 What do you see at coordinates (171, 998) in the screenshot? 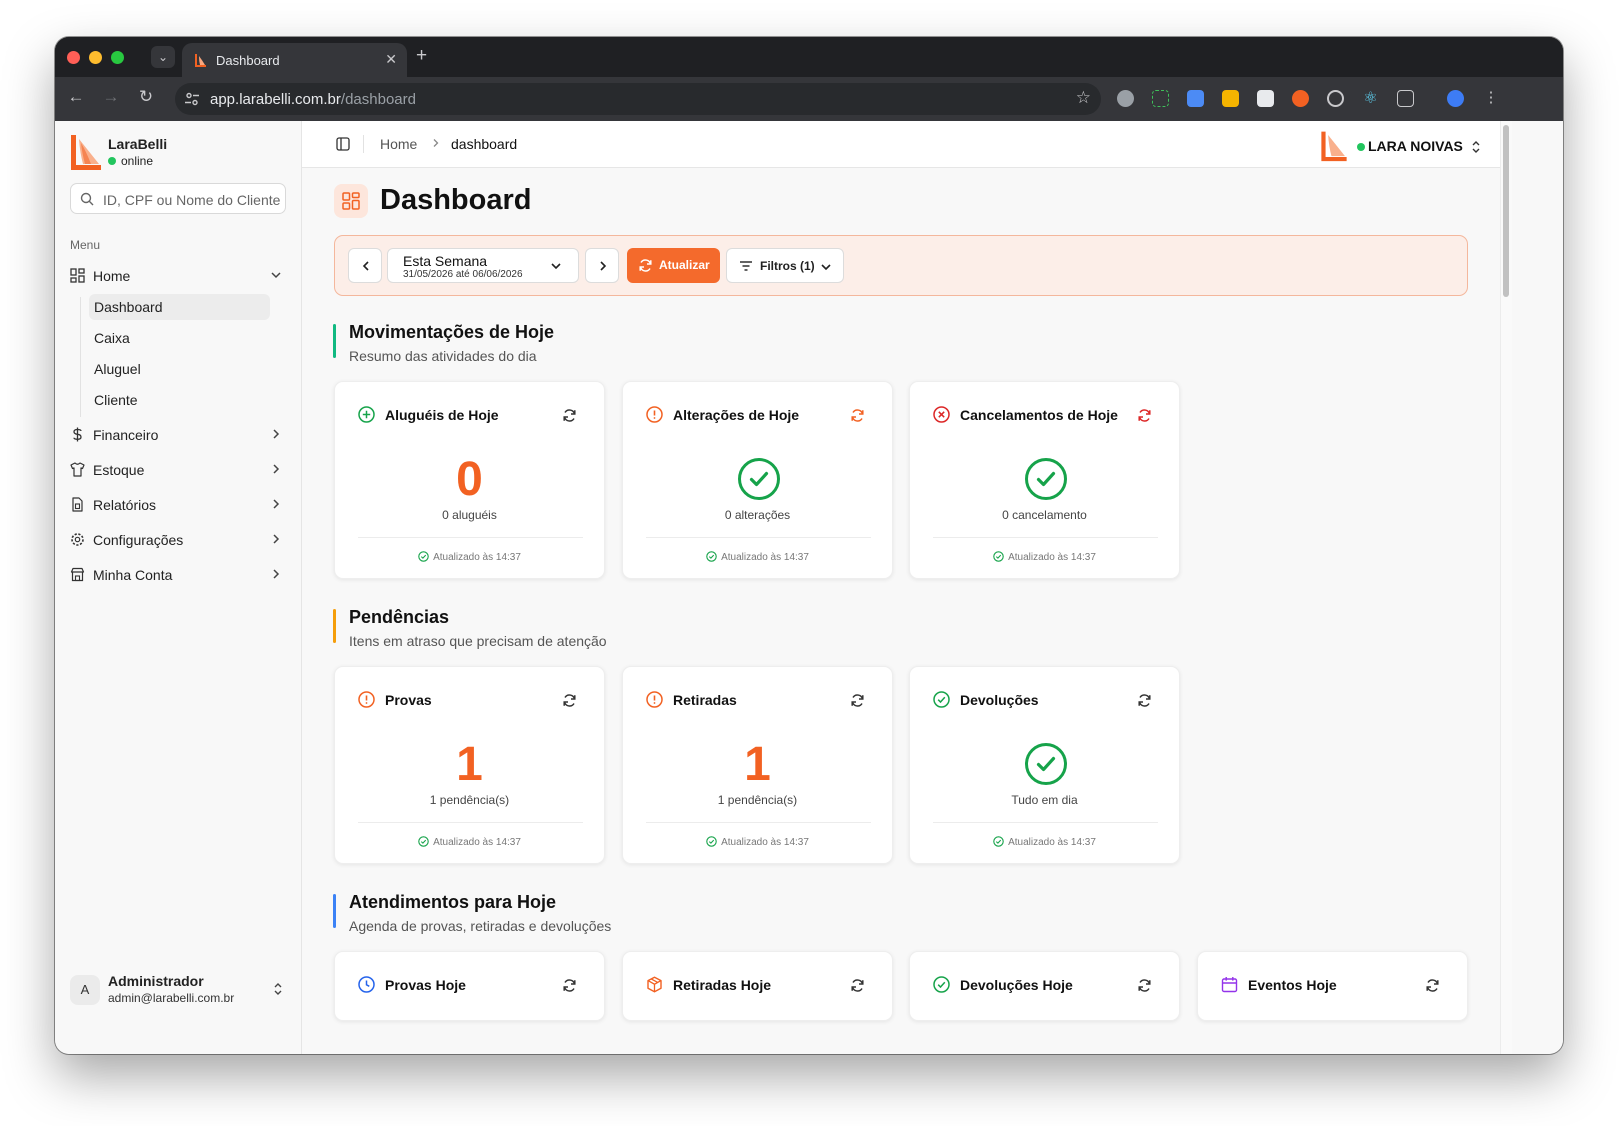
I see `user-email: admin@larabelli.com.br` at bounding box center [171, 998].